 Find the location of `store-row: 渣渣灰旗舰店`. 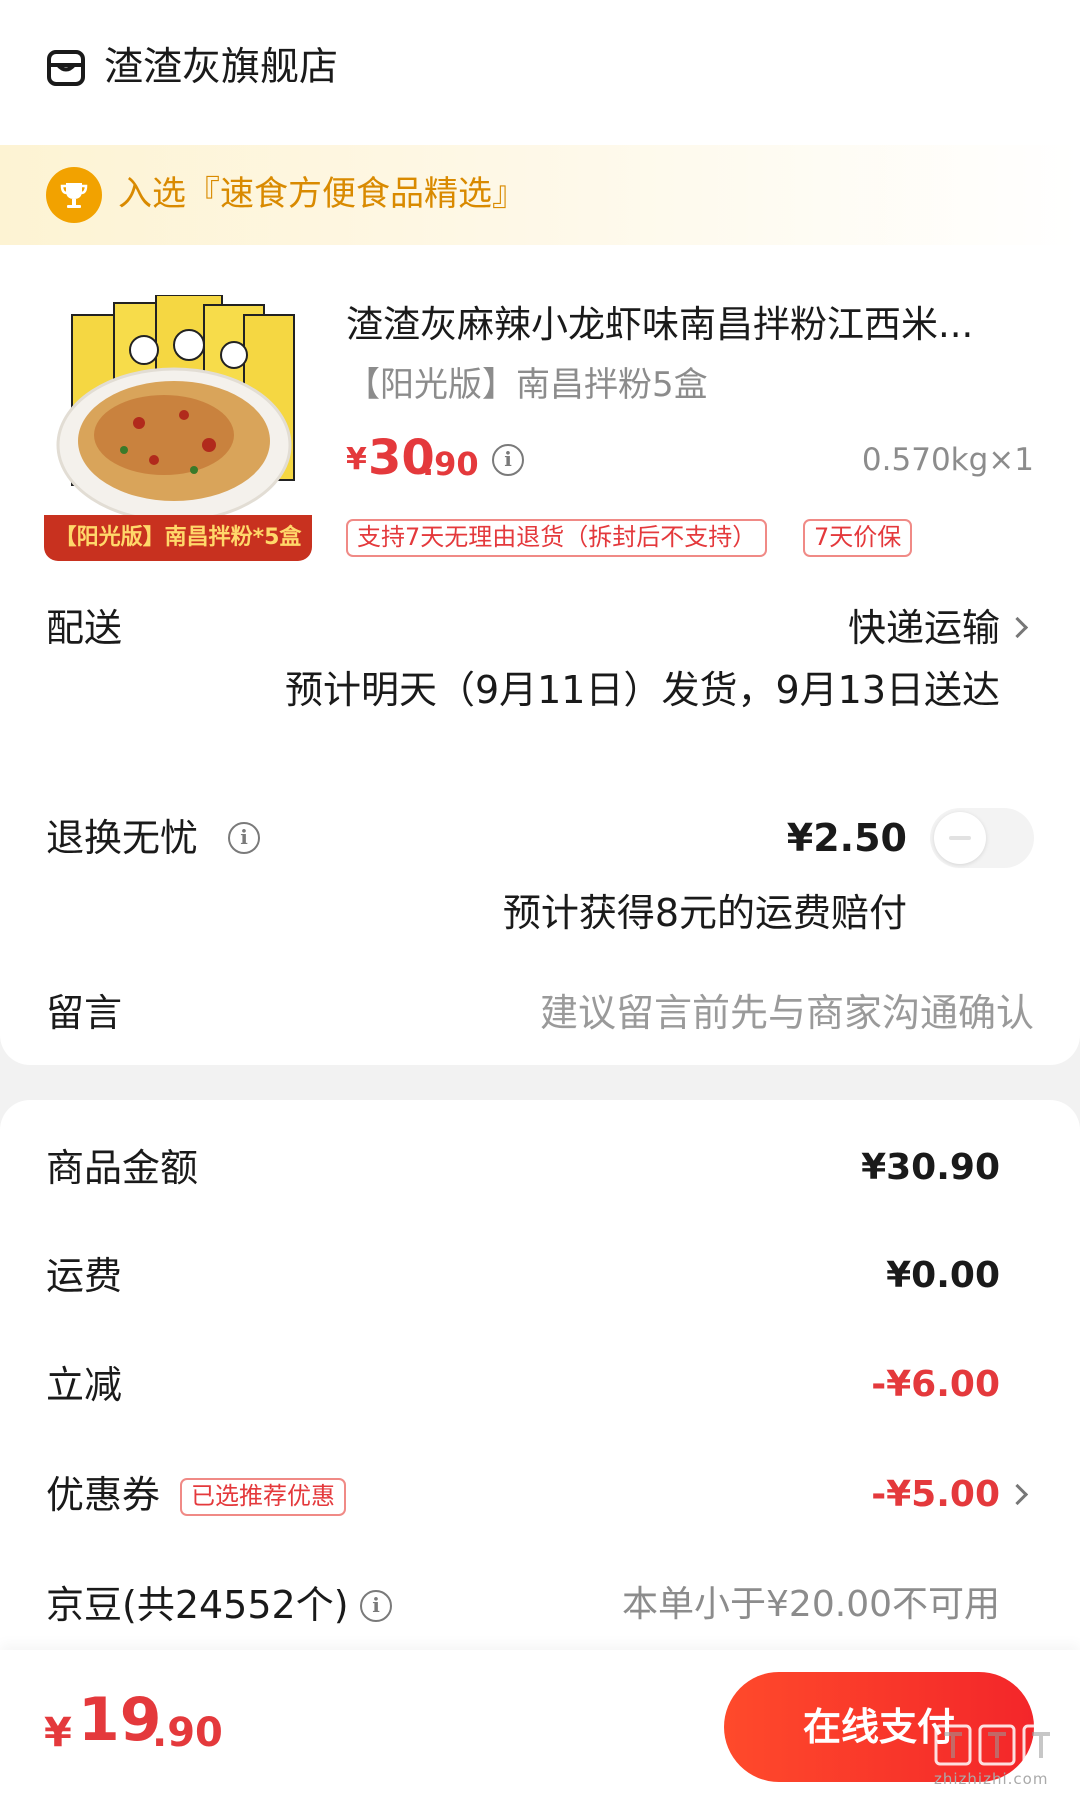

store-row: 渣渣灰旗舰店 is located at coordinates (540, 70).